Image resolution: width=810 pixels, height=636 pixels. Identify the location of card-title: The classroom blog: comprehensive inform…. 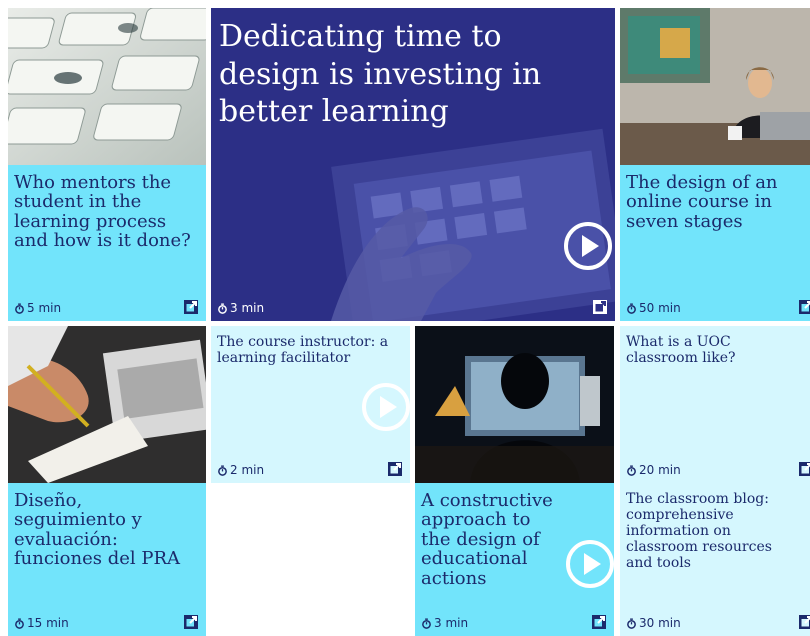
(699, 531).